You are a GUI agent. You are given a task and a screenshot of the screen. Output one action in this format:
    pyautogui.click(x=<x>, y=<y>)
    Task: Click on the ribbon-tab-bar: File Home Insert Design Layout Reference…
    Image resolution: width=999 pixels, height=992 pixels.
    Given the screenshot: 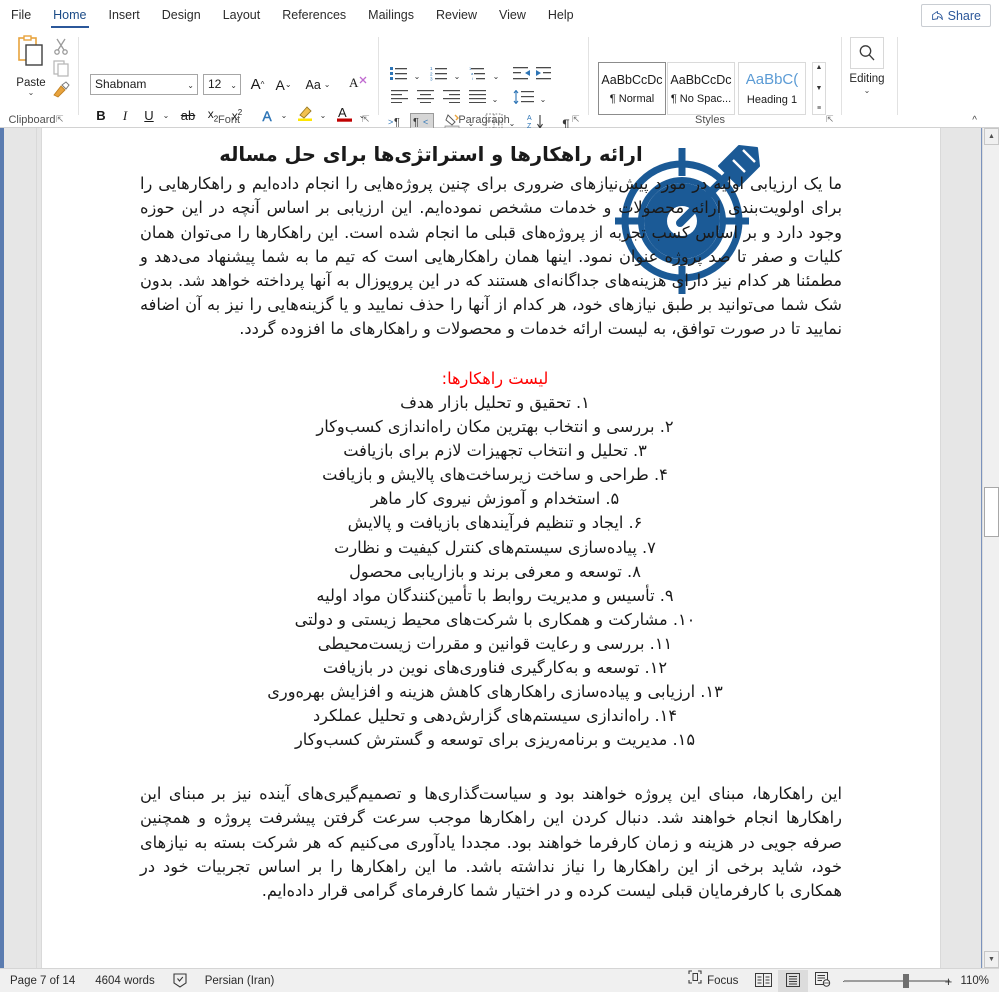 What is the action you would take?
    pyautogui.click(x=499, y=15)
    